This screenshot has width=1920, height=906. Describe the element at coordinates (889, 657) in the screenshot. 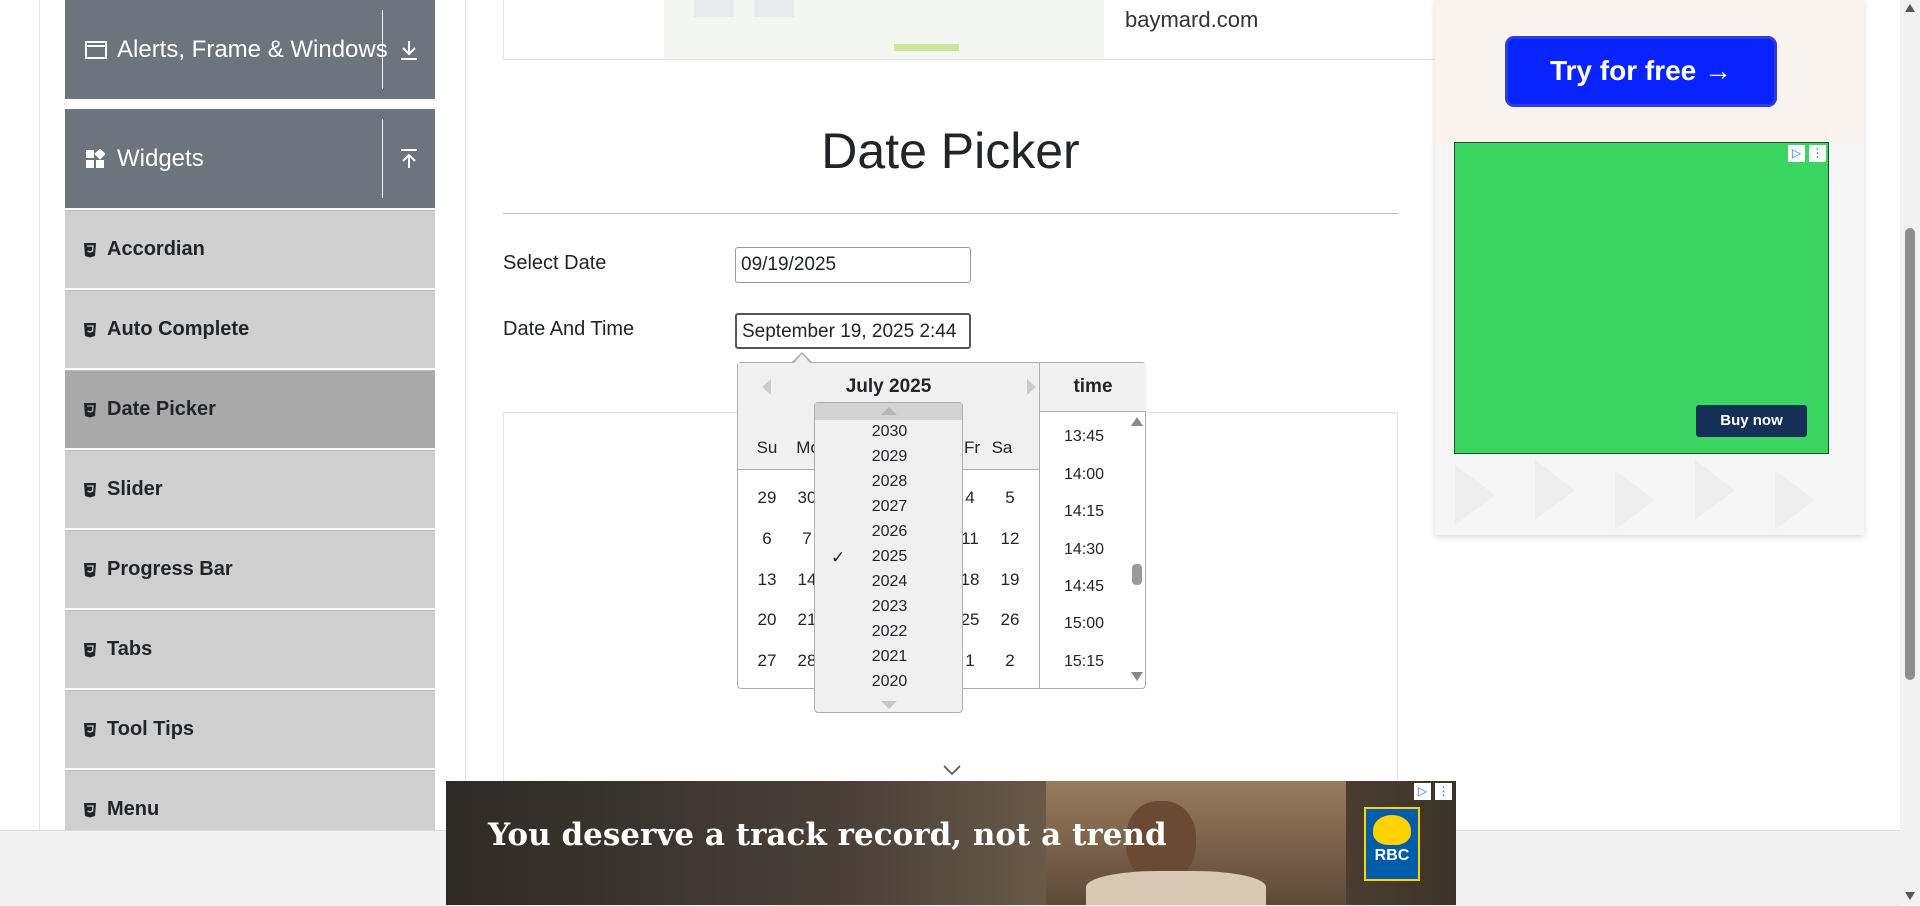

I see `year-option: 2021` at that location.